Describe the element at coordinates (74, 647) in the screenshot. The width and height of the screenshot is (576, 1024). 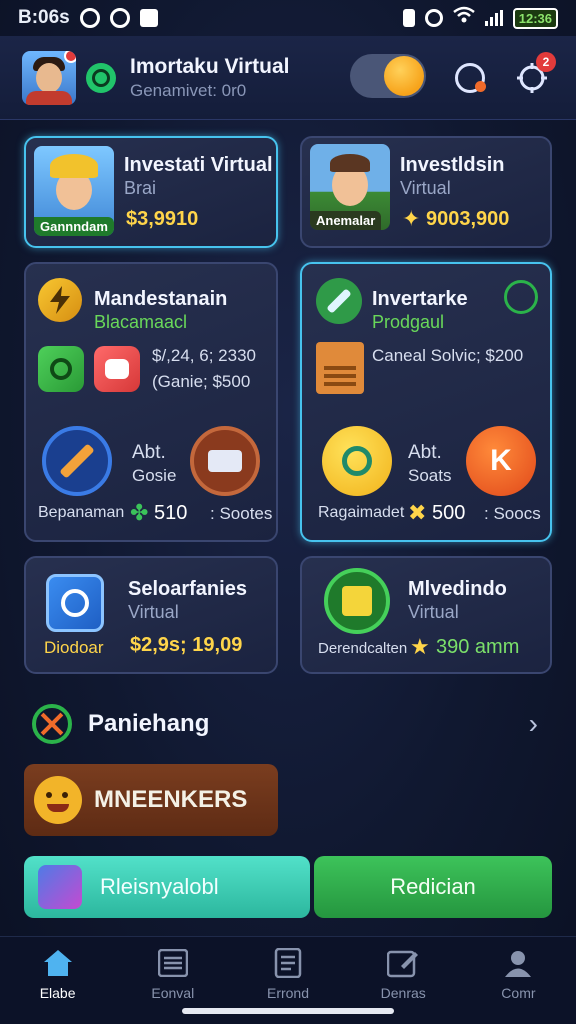
I see `footer-label: Diodoar` at that location.